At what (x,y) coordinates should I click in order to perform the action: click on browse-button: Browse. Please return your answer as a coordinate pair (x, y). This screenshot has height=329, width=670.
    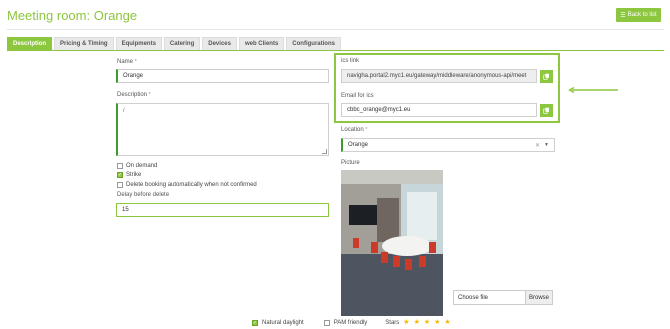
    Looking at the image, I should click on (538, 297).